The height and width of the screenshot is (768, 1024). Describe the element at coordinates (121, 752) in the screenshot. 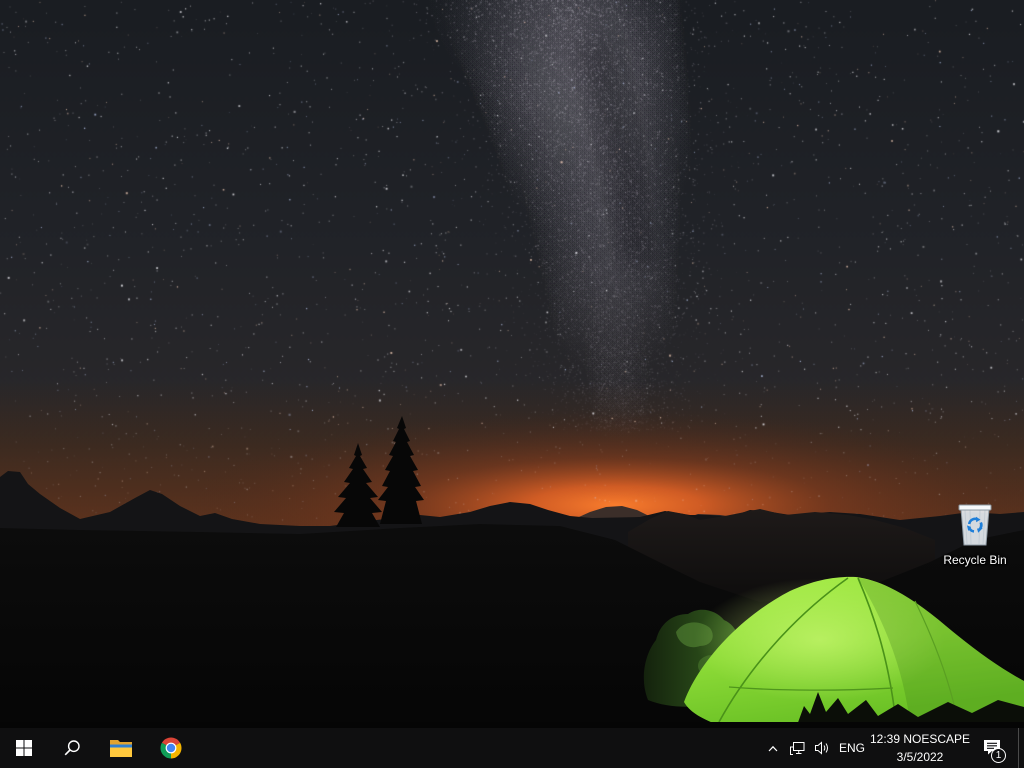

I see `folder-front` at that location.